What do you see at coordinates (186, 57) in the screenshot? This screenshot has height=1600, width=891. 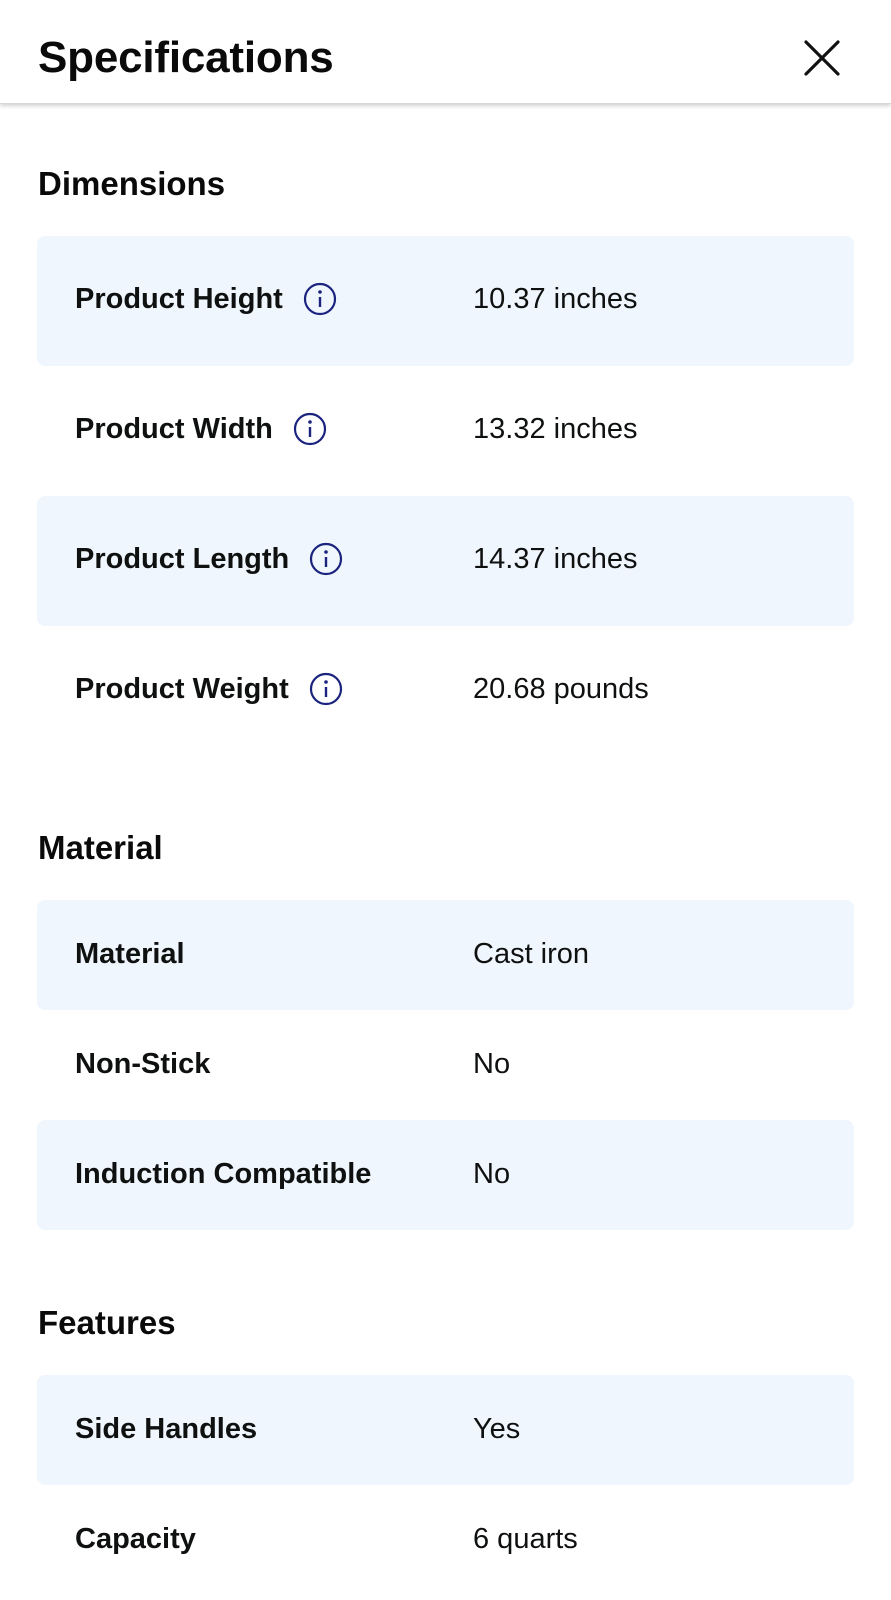 I see `page-title: Specifications` at bounding box center [186, 57].